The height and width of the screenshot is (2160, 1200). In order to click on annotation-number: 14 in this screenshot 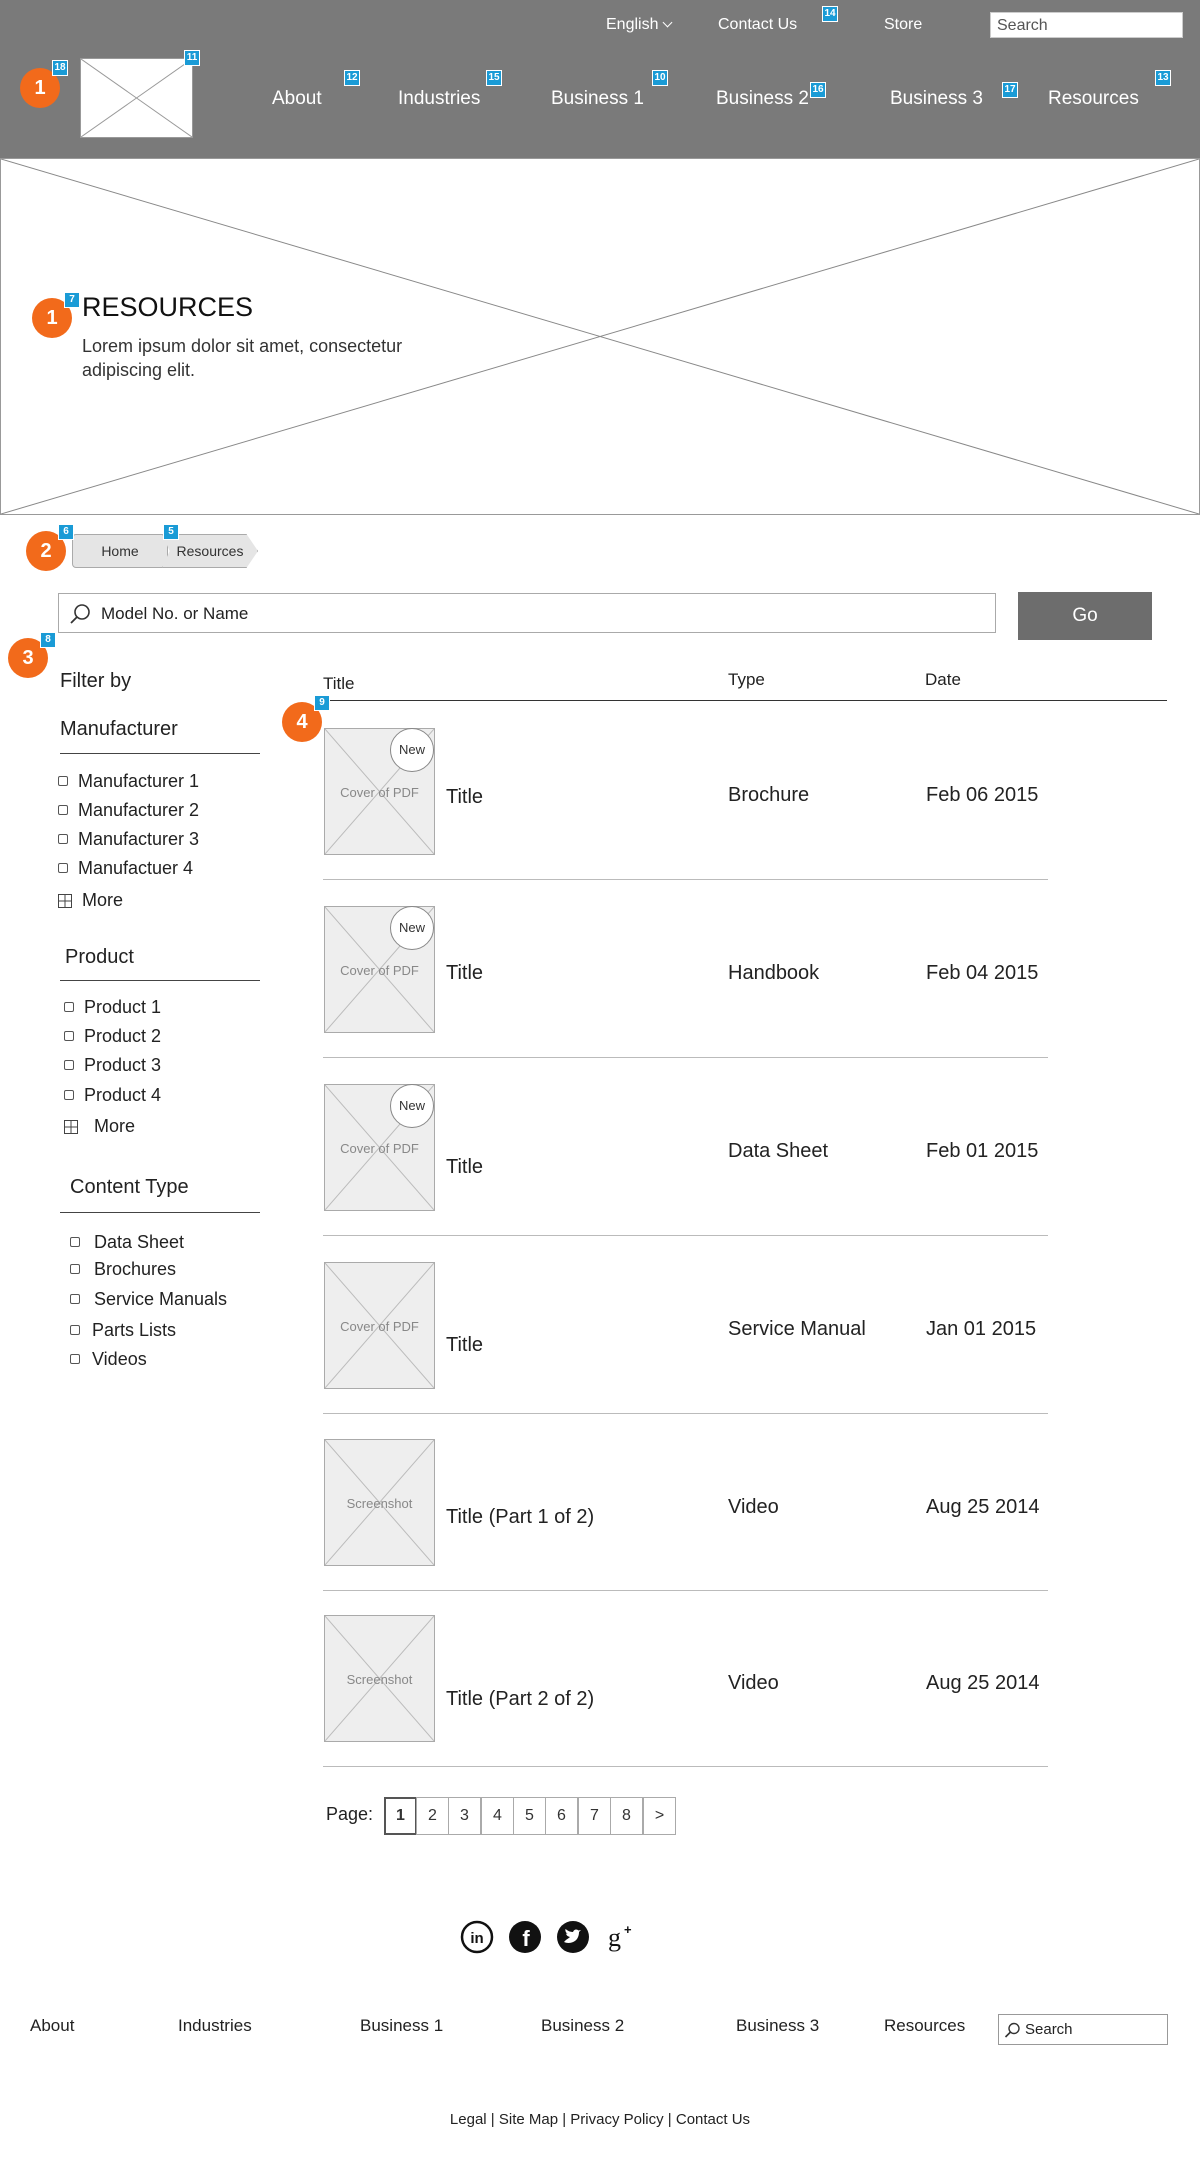, I will do `click(830, 14)`.